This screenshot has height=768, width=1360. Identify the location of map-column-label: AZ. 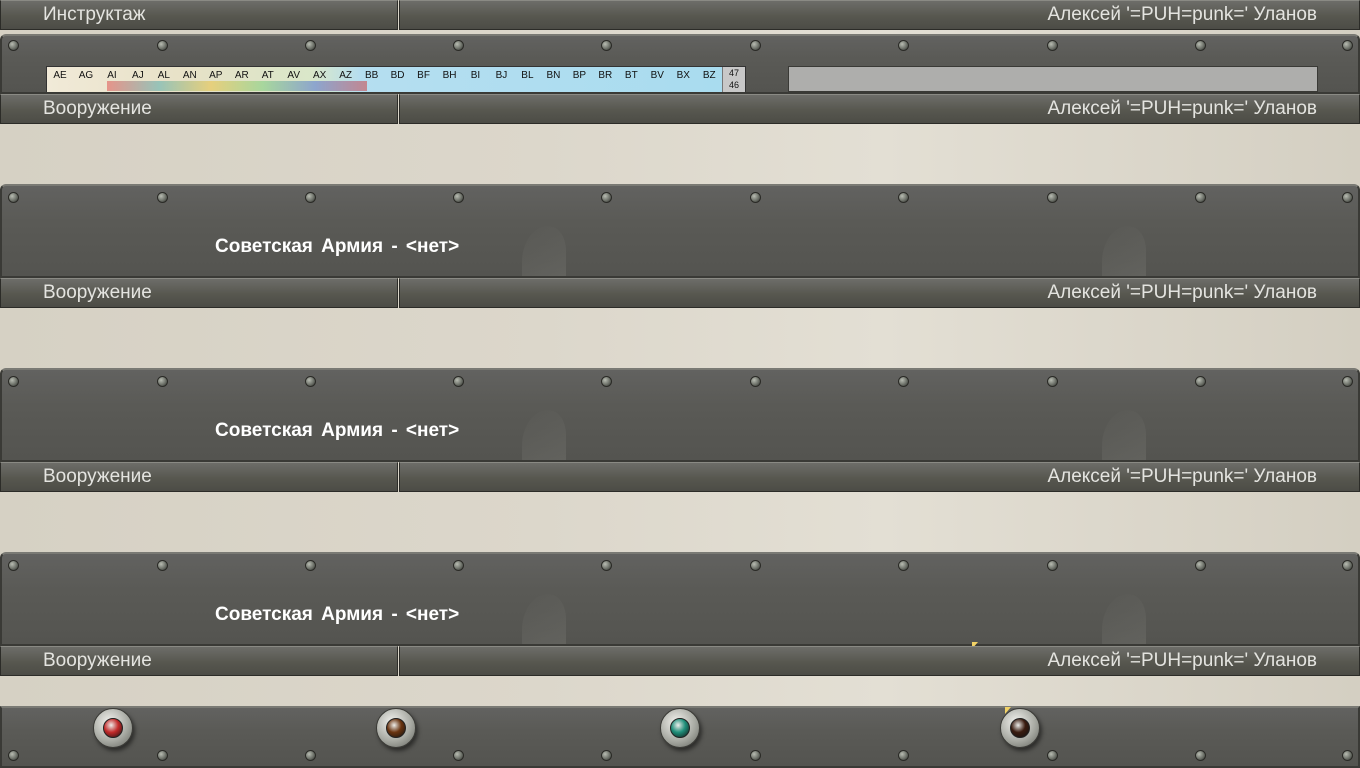
(346, 75).